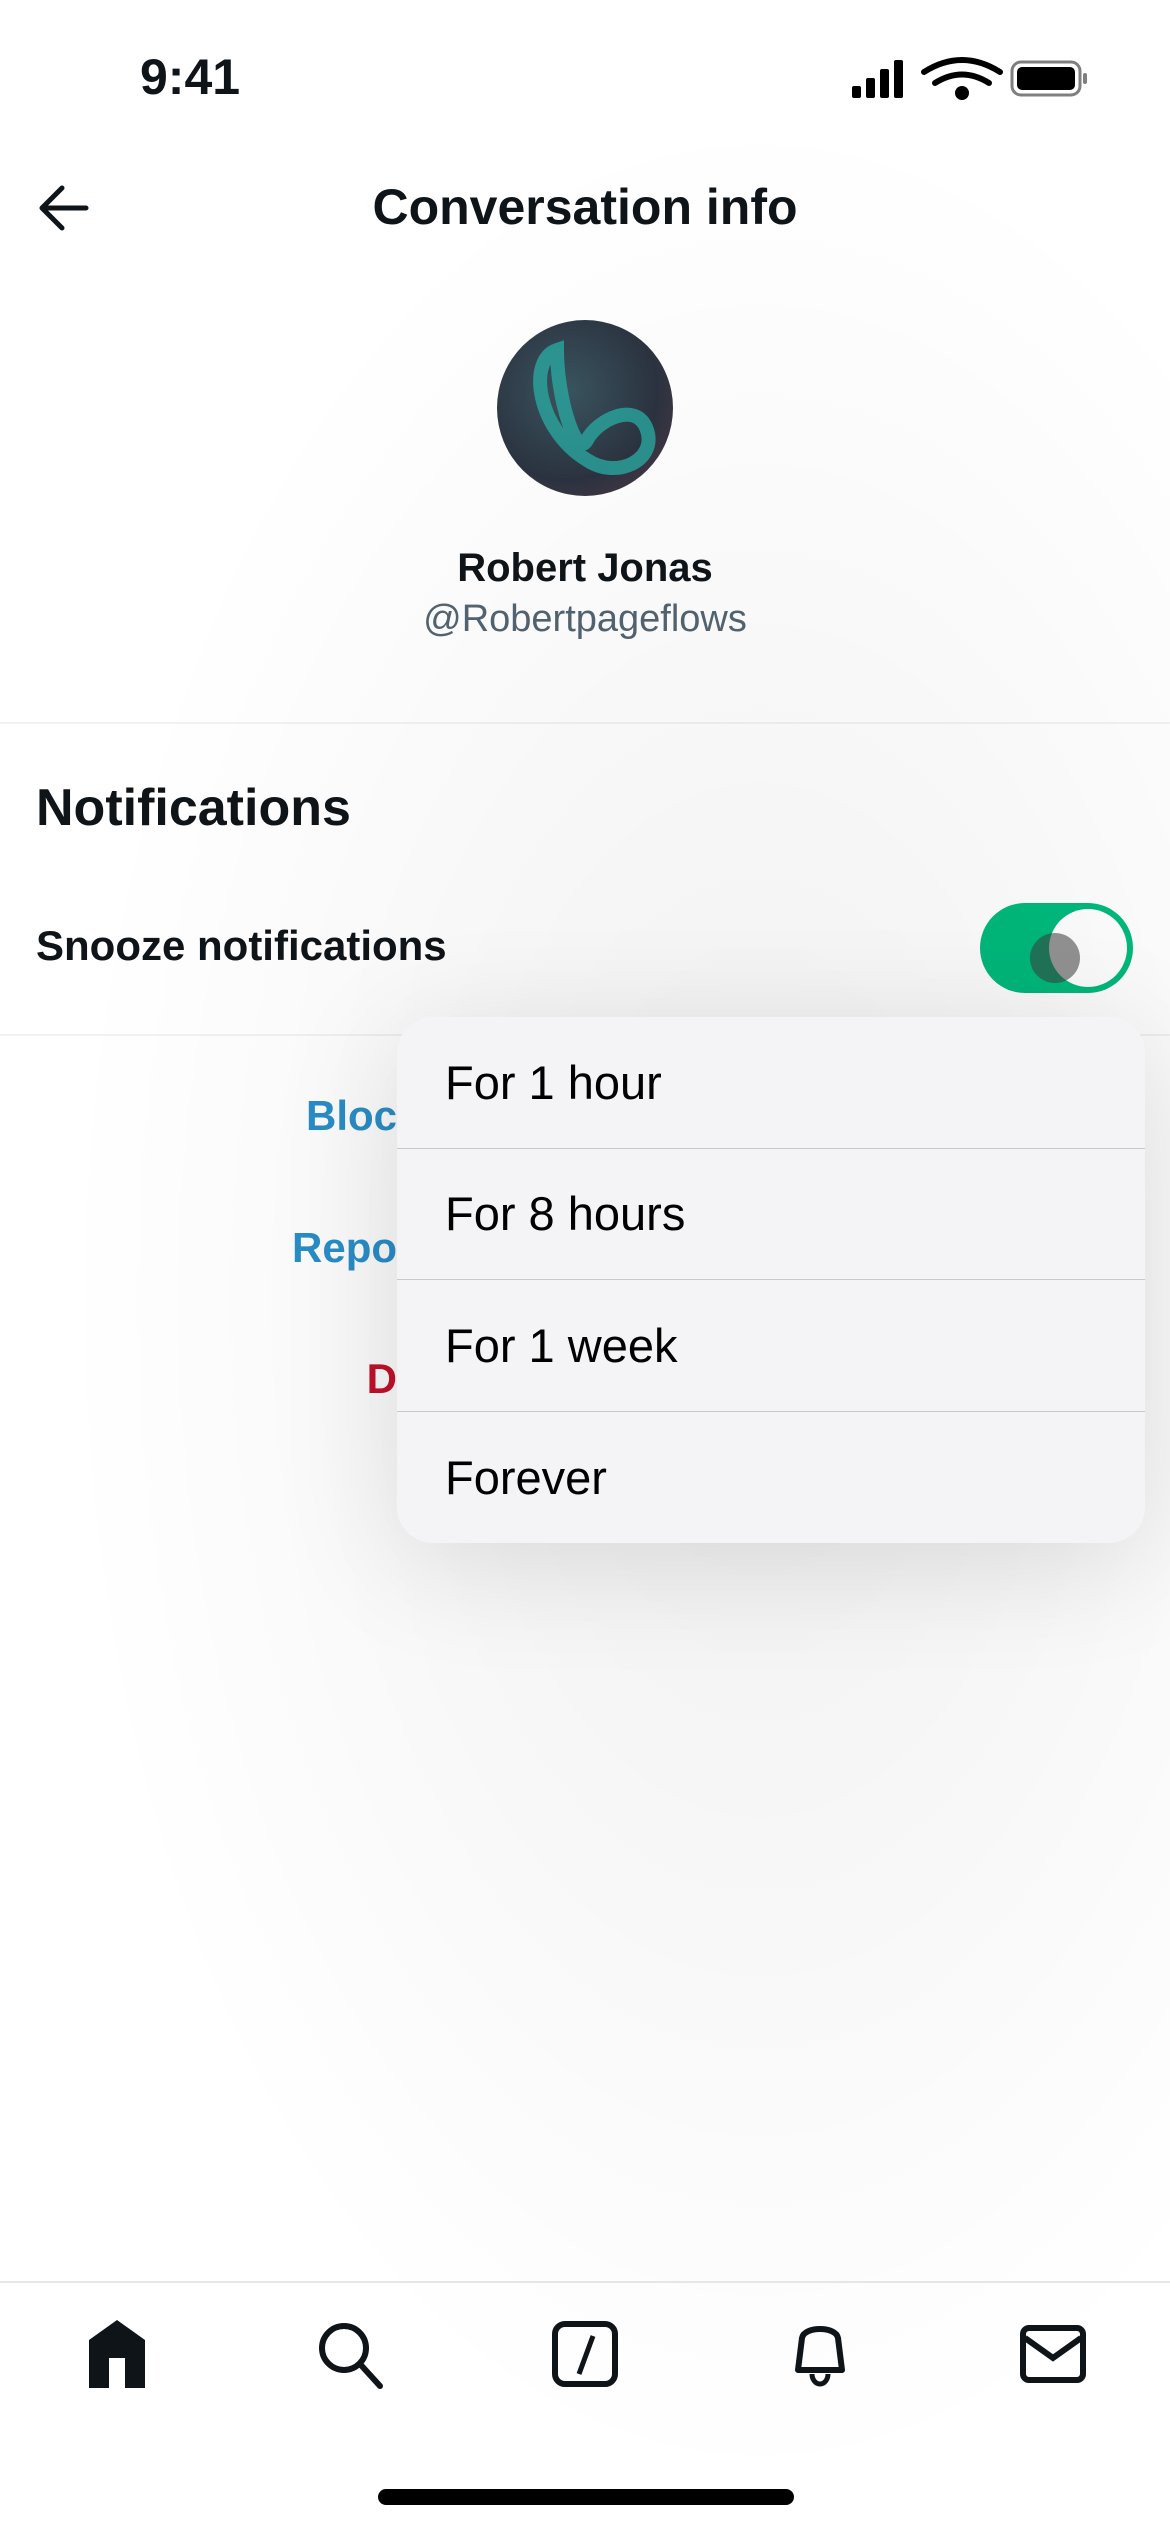  Describe the element at coordinates (594, 408) in the screenshot. I see `avatar-image` at that location.